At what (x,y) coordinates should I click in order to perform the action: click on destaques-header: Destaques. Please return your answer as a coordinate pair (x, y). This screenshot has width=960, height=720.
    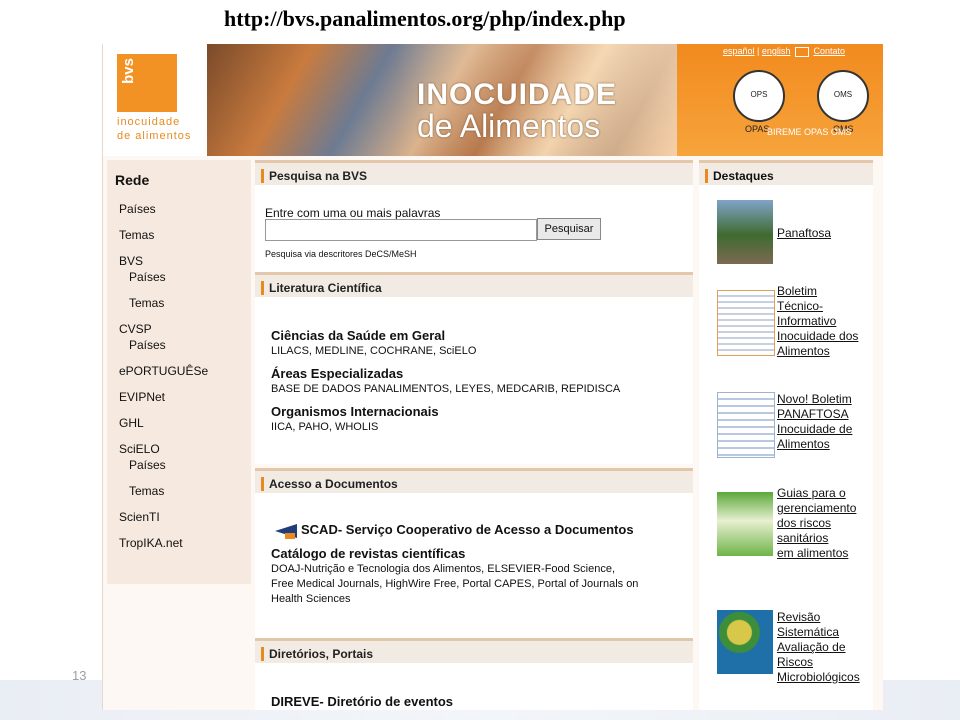
    Looking at the image, I should click on (786, 172).